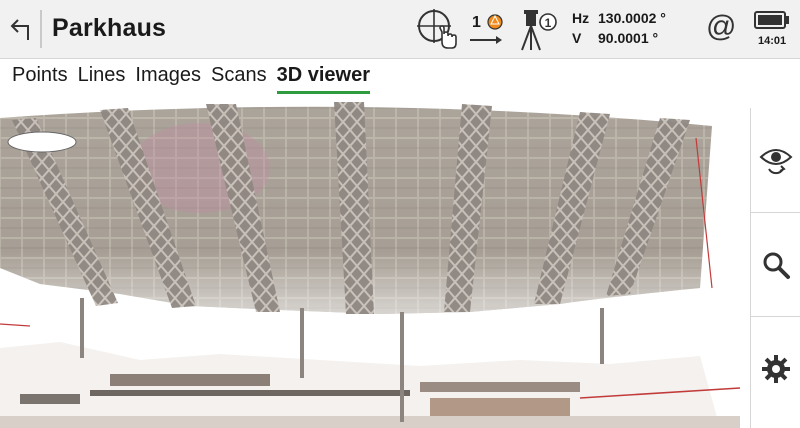 This screenshot has height=428, width=800. I want to click on clock: 14:01, so click(772, 41).